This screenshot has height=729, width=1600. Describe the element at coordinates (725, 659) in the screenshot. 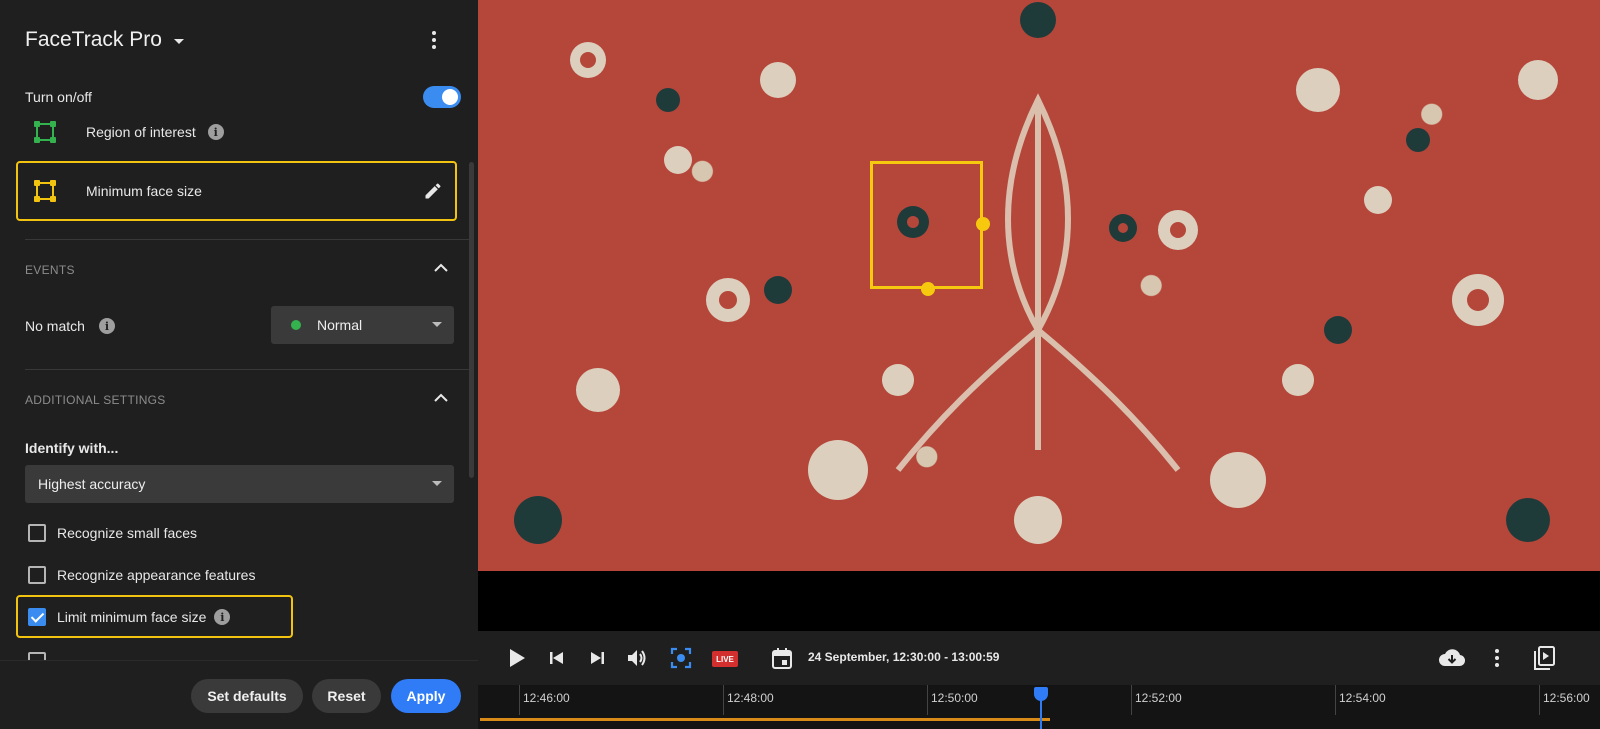

I see `live-badge: LIVE` at that location.